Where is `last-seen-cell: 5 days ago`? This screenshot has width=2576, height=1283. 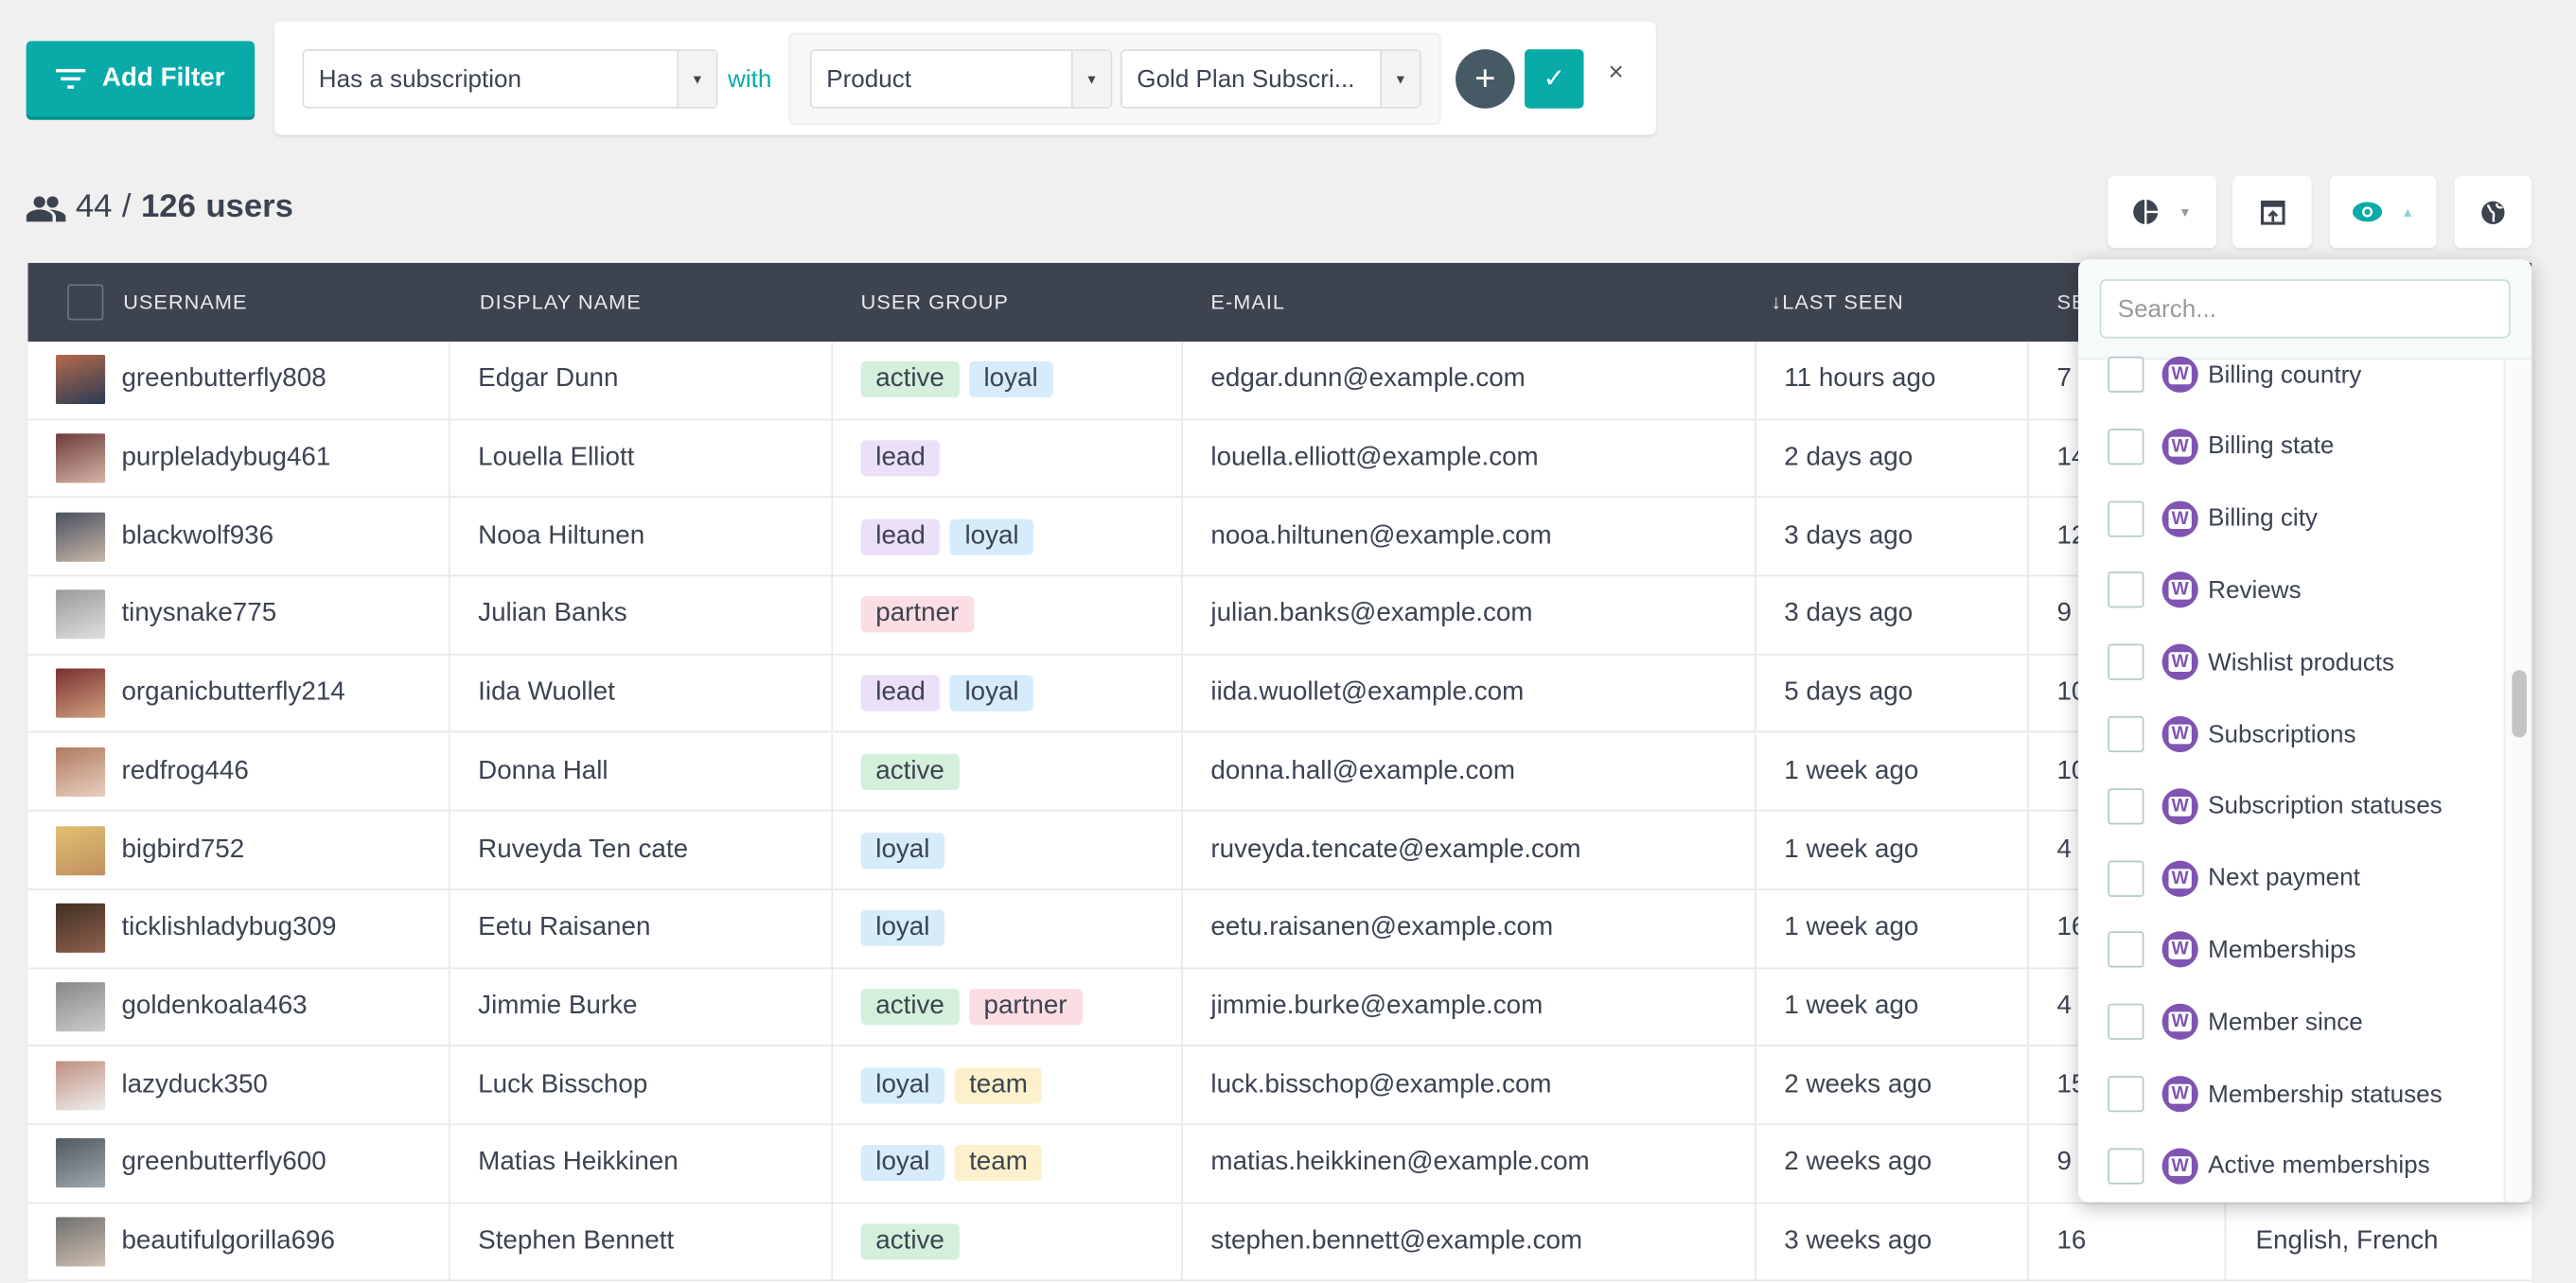
last-seen-cell: 5 days ago is located at coordinates (1892, 694).